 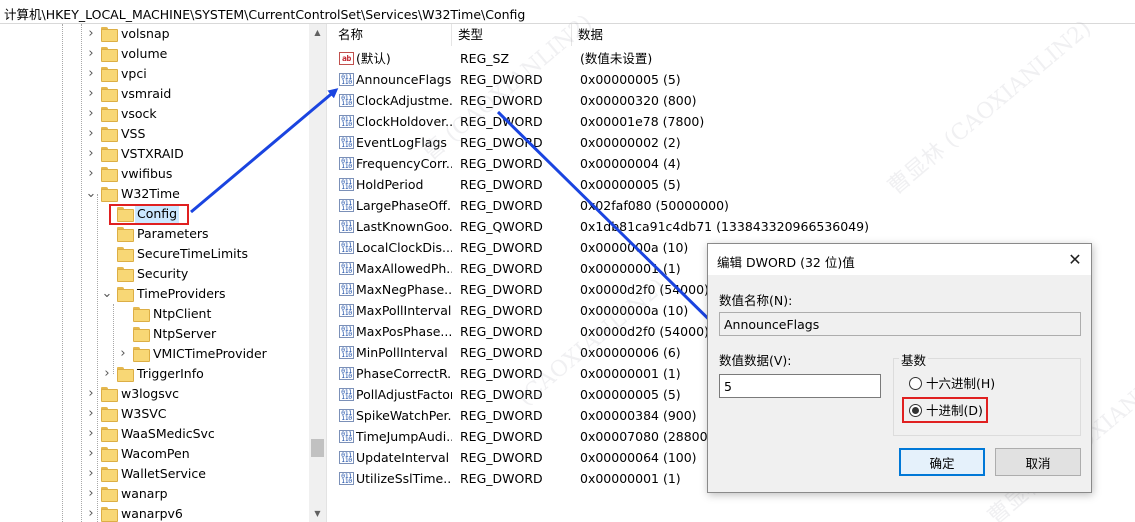 What do you see at coordinates (945, 410) in the screenshot?
I see `decimal-highlight-box` at bounding box center [945, 410].